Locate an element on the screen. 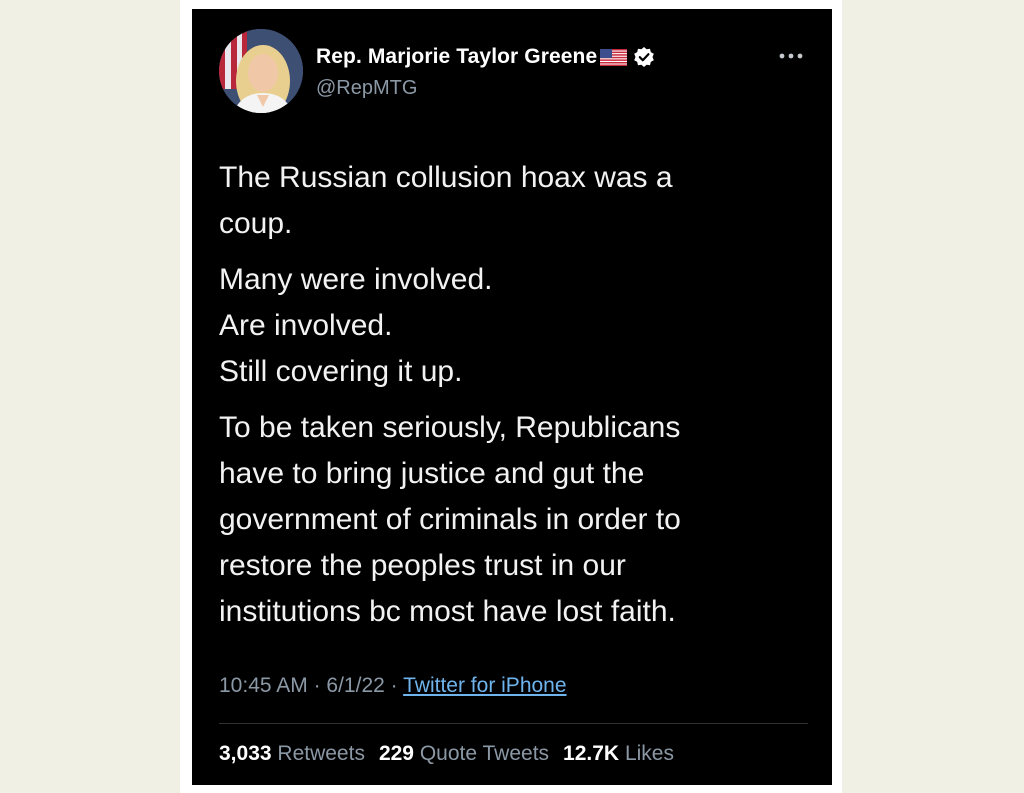 The height and width of the screenshot is (793, 1024). more-horizontal-icon is located at coordinates (791, 56).